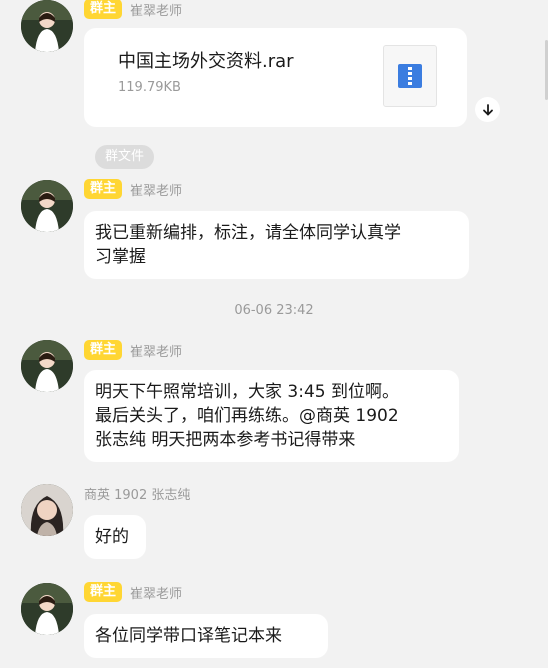  I want to click on sender-name: 商英 1902 张志纯, so click(137, 495).